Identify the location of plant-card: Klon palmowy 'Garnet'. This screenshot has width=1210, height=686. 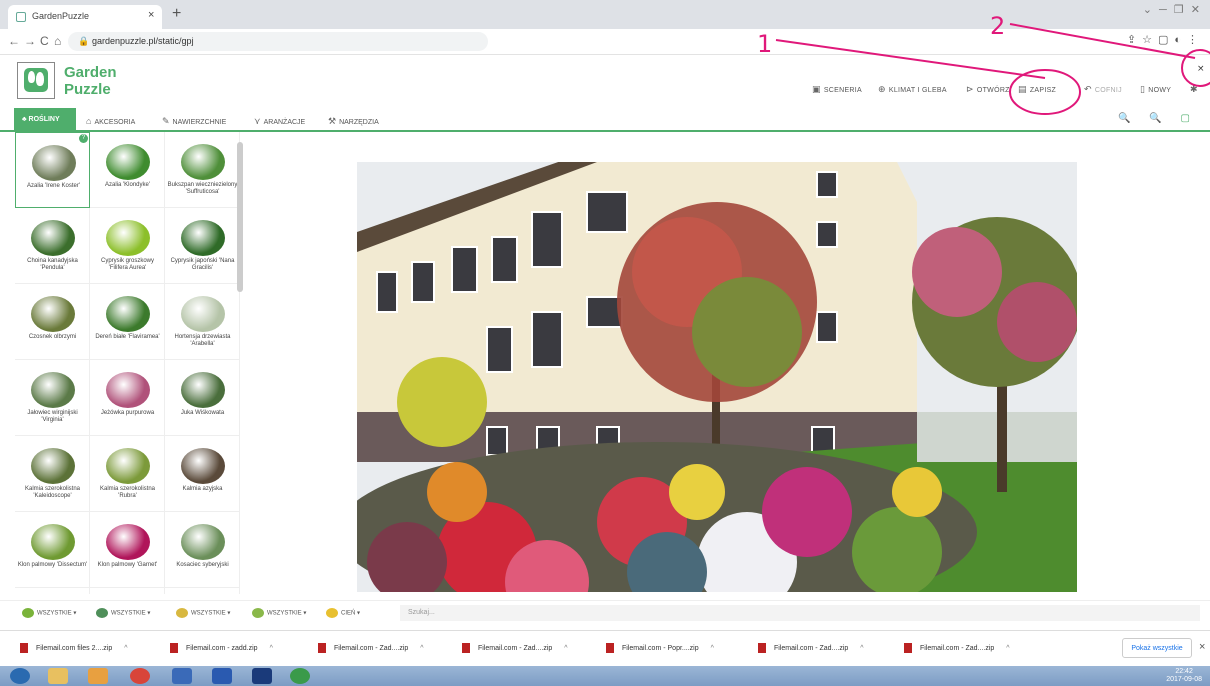
(127, 550).